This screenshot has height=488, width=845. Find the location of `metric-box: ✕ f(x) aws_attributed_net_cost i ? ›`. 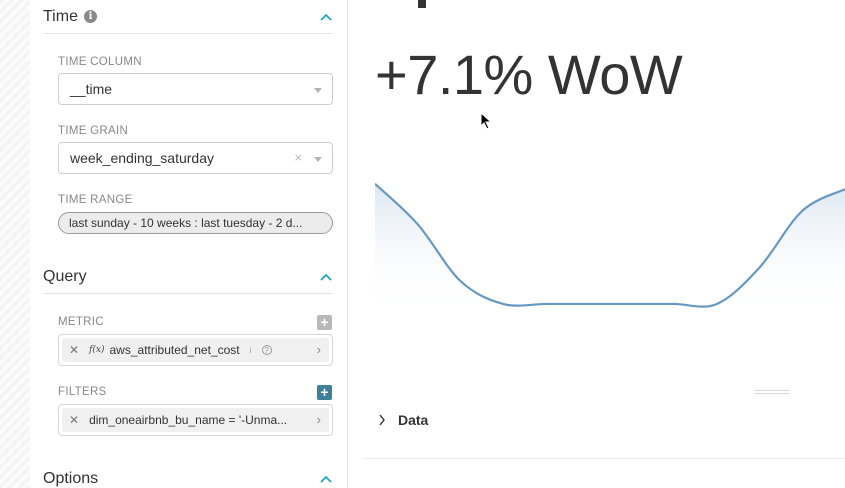

metric-box: ✕ f(x) aws_attributed_net_cost i ? › is located at coordinates (195, 350).